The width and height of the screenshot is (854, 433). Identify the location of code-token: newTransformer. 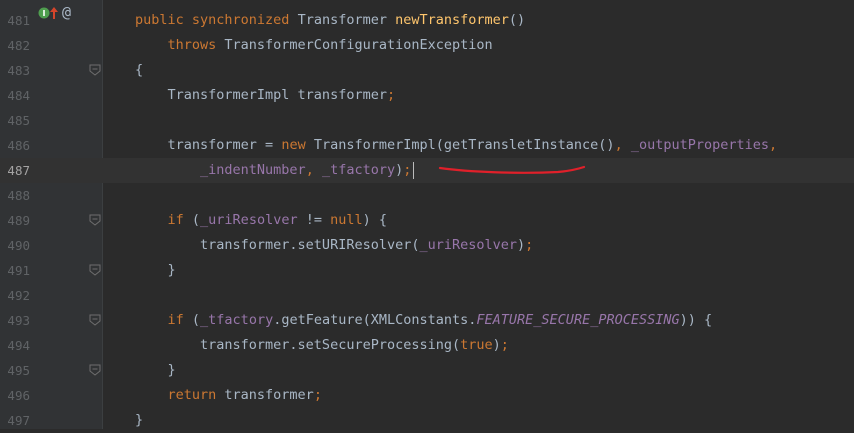
(452, 20).